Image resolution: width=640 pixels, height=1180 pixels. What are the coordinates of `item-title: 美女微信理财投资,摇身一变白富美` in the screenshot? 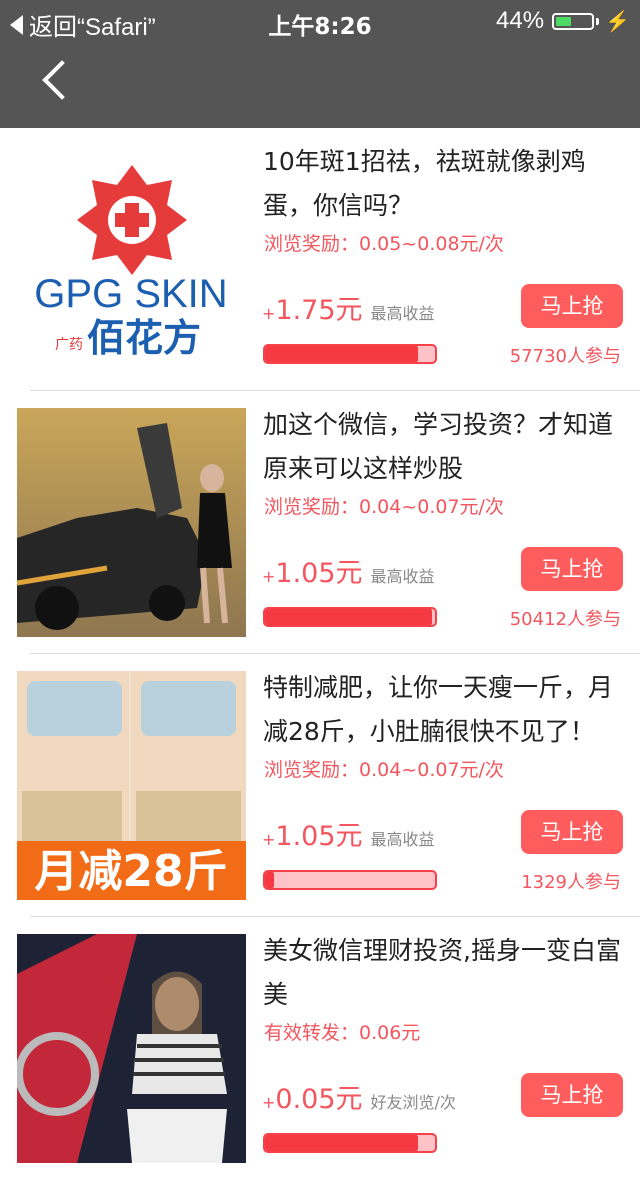 It's located at (442, 972).